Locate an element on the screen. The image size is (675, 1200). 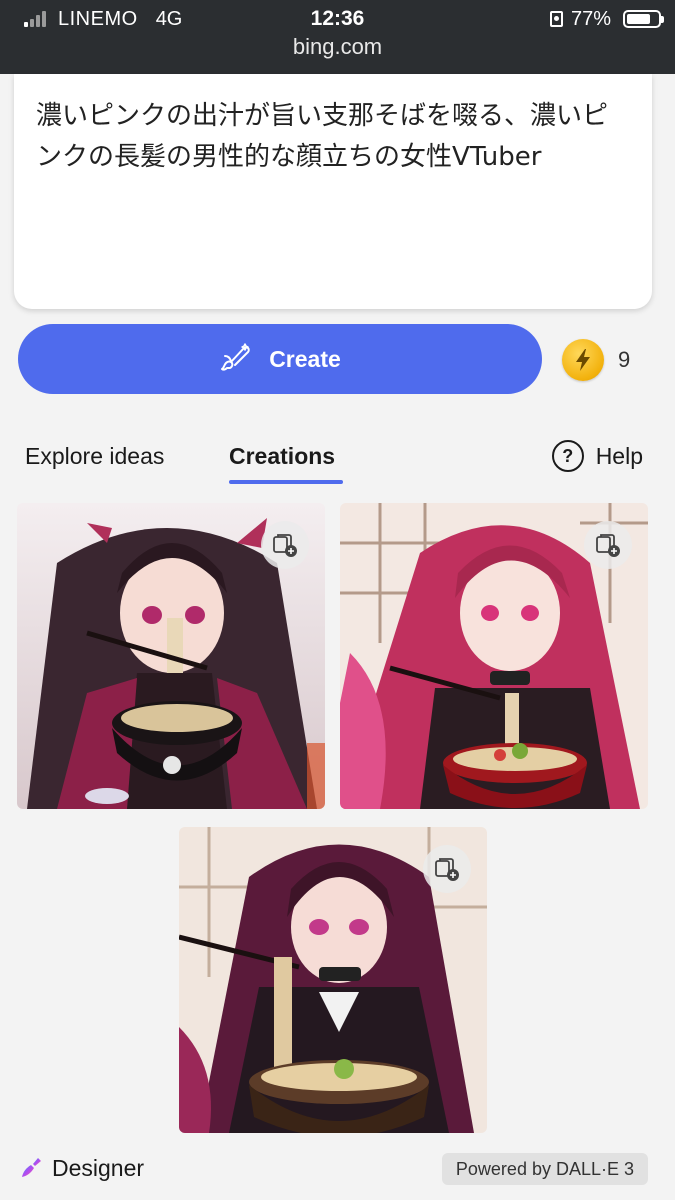
tab-explore-ideas: Explore ideas is located at coordinates (94, 456).